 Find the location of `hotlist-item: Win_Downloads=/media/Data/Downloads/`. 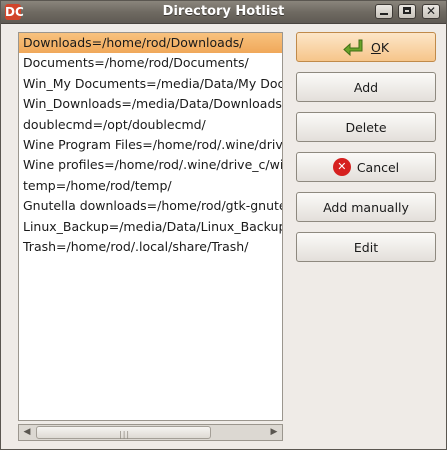

hotlist-item: Win_Downloads=/media/Data/Downloads/ is located at coordinates (150, 104).